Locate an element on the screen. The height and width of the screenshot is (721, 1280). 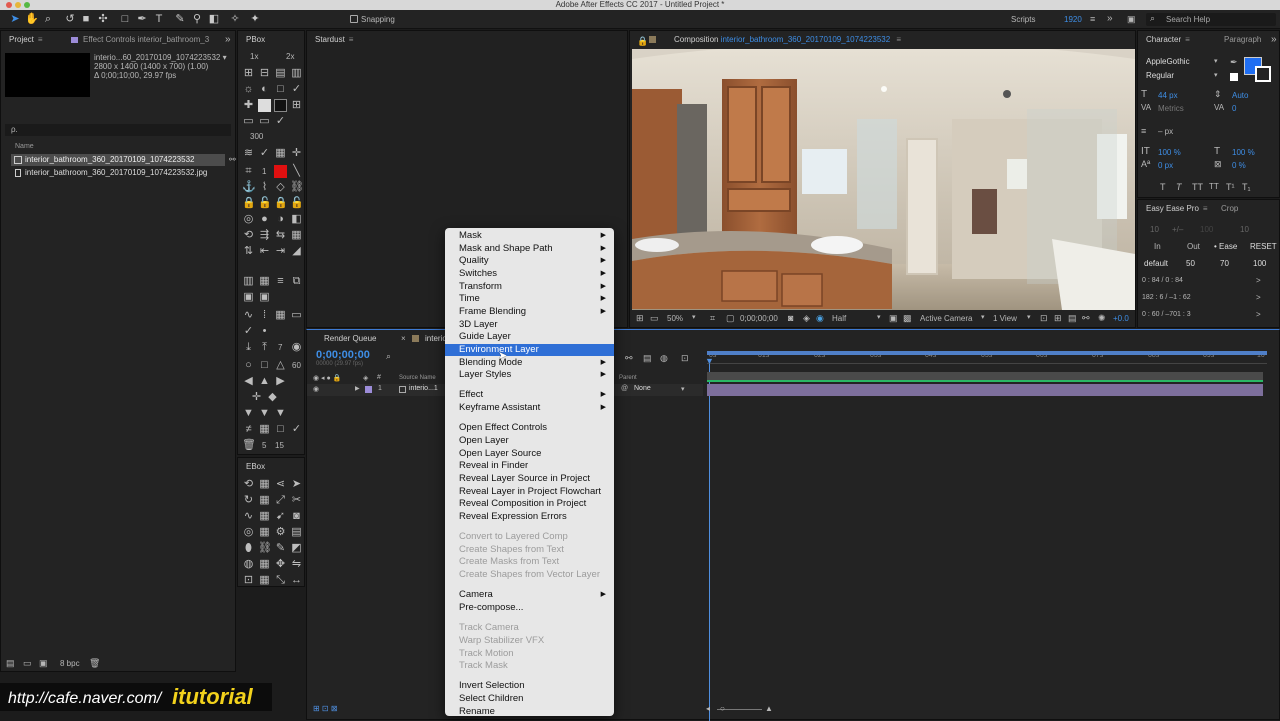
workspace-menu-icon: ≡ is located at coordinates (1092, 19).